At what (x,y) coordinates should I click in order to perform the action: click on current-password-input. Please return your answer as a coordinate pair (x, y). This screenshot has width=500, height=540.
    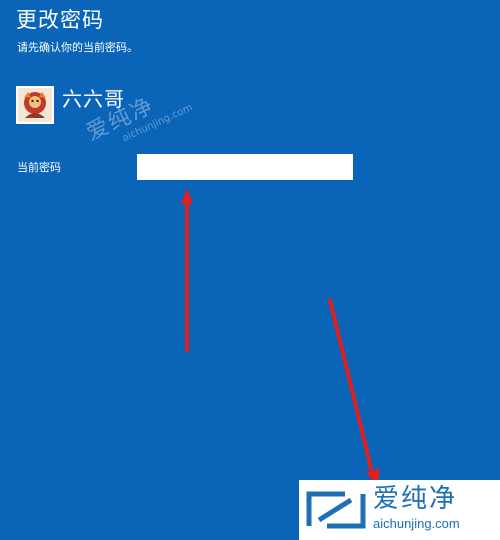
    Looking at the image, I should click on (245, 167).